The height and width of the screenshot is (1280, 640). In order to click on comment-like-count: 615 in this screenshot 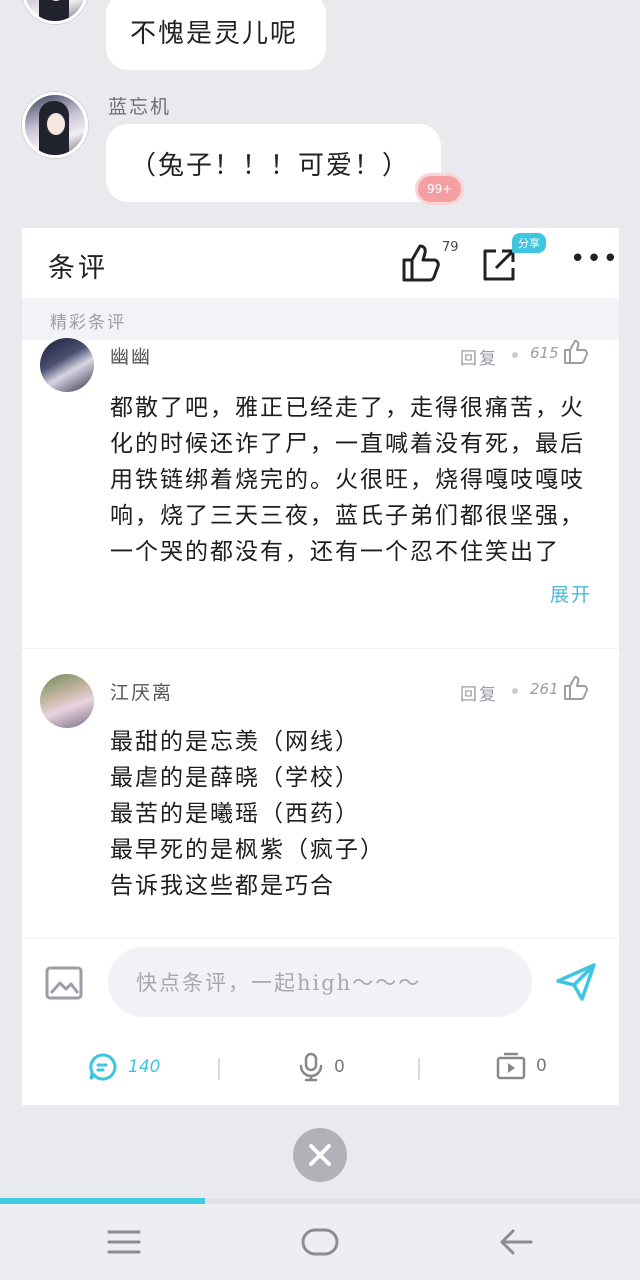, I will do `click(544, 353)`.